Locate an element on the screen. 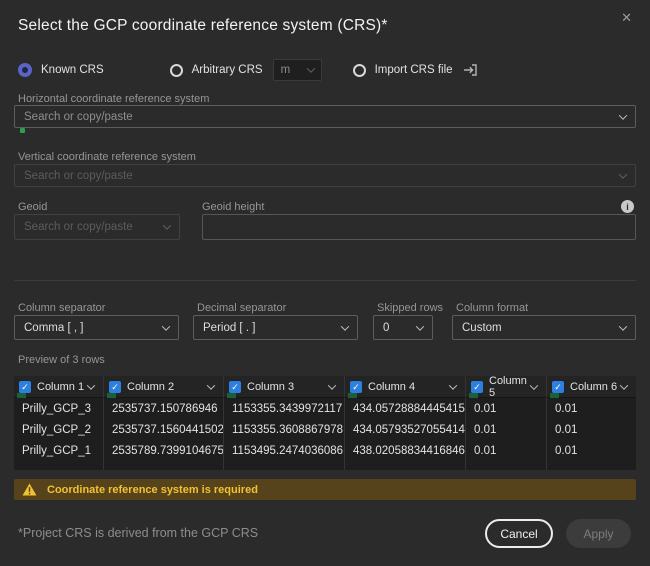  radio-known-crs: Known CRS is located at coordinates (61, 70).